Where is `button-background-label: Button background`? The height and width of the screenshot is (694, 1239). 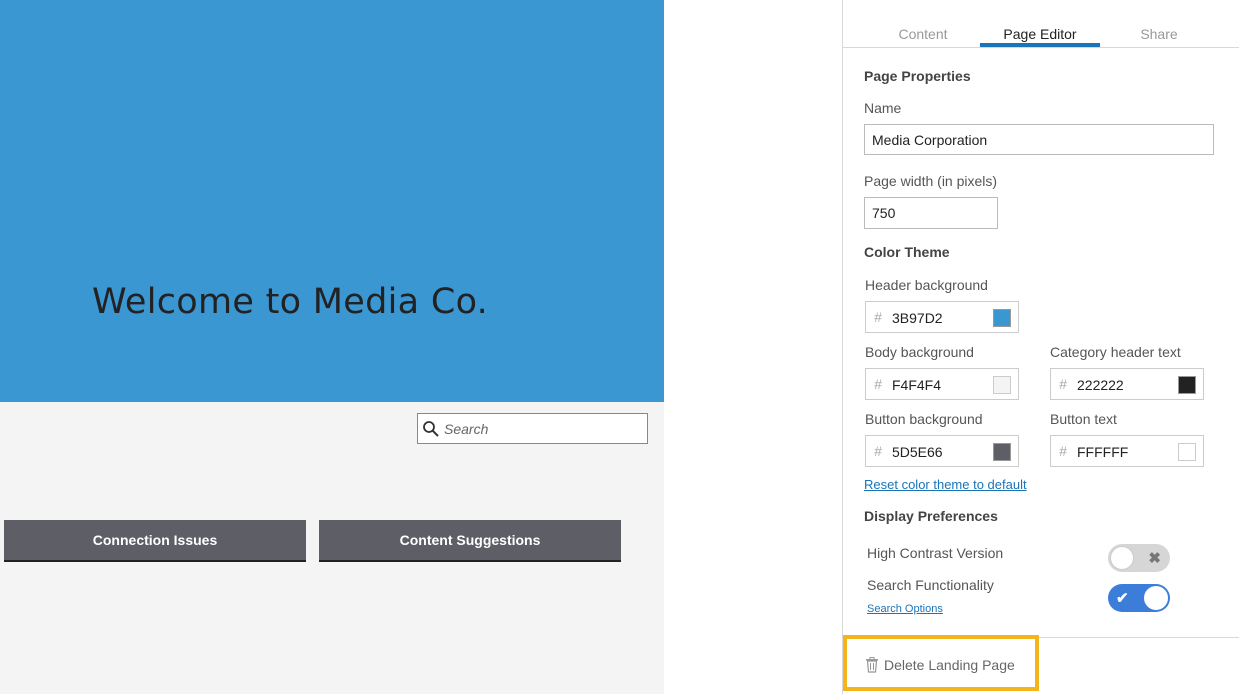 button-background-label: Button background is located at coordinates (924, 419).